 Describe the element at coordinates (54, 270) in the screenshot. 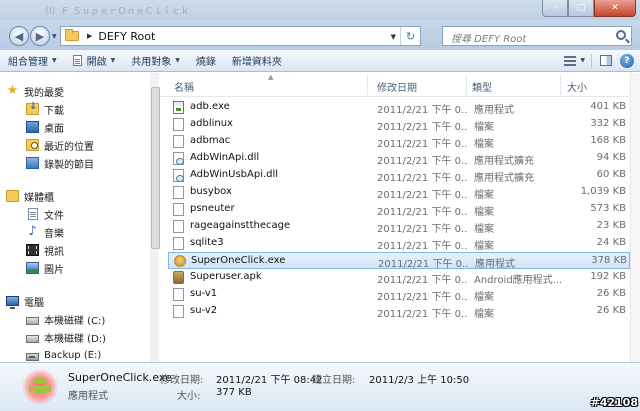

I see `nav-pictures-label: 圖片` at that location.